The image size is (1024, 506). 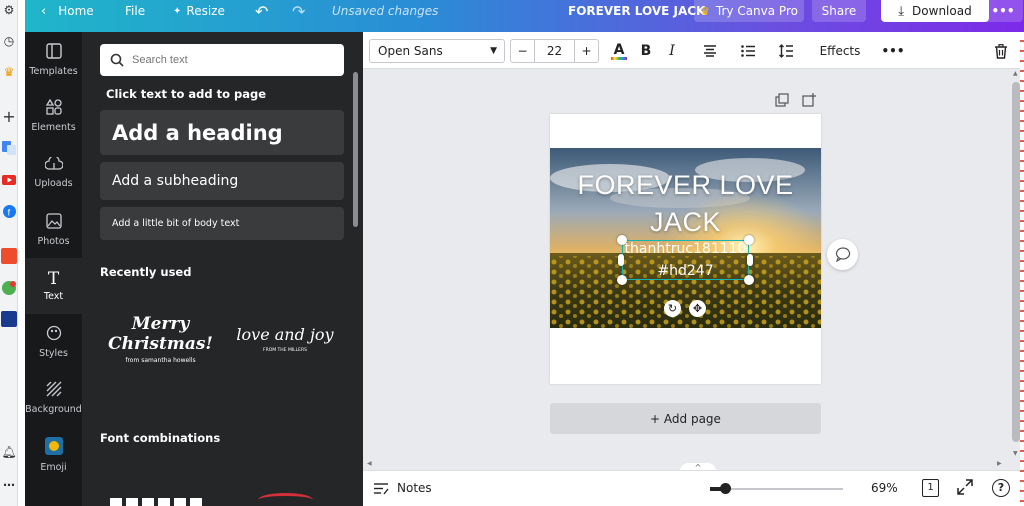 I want to click on home-button: ‹ Home, so click(x=67, y=11).